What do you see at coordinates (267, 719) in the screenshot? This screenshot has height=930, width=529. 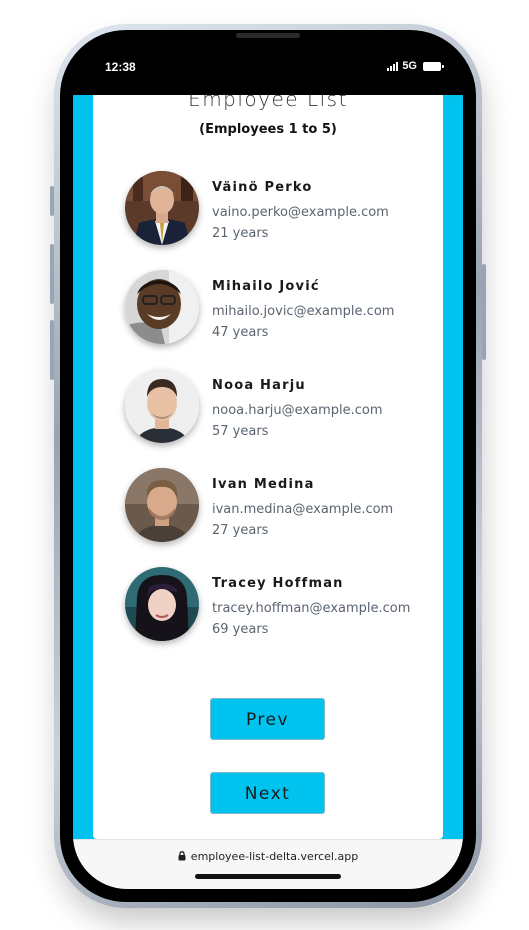 I see `prev-button: Prev` at bounding box center [267, 719].